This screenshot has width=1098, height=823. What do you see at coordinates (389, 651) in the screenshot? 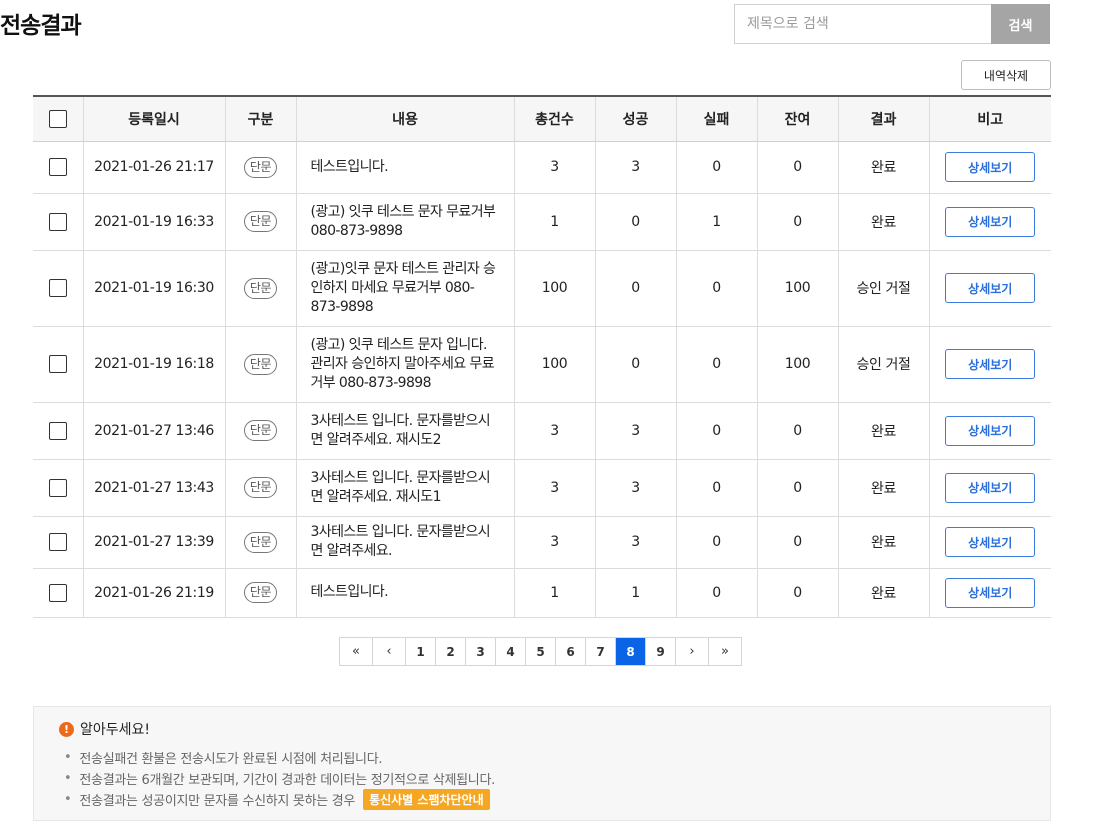
I see `chevron-left-icon: ‹` at bounding box center [389, 651].